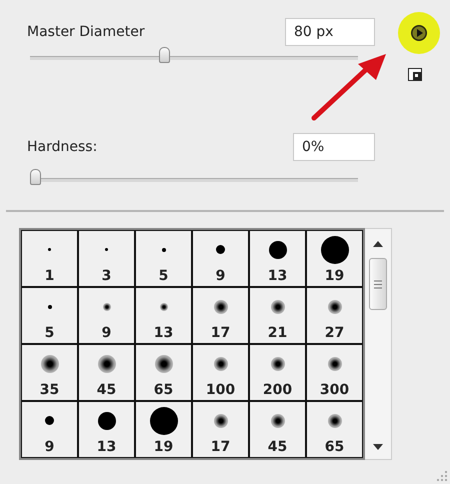 The height and width of the screenshot is (484, 450). What do you see at coordinates (106, 258) in the screenshot?
I see `brush-tile: 3` at bounding box center [106, 258].